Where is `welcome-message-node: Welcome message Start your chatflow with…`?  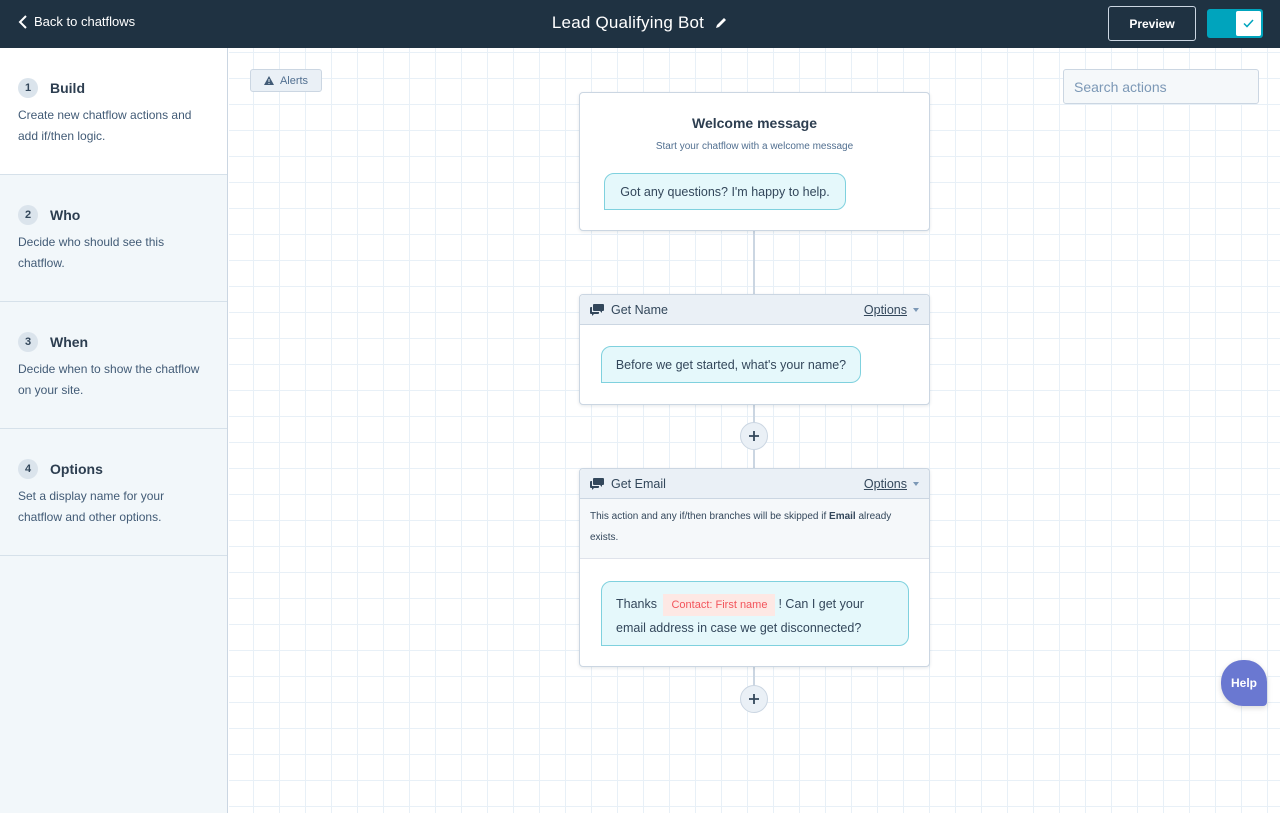
welcome-message-node: Welcome message Start your chatflow with… is located at coordinates (754, 161).